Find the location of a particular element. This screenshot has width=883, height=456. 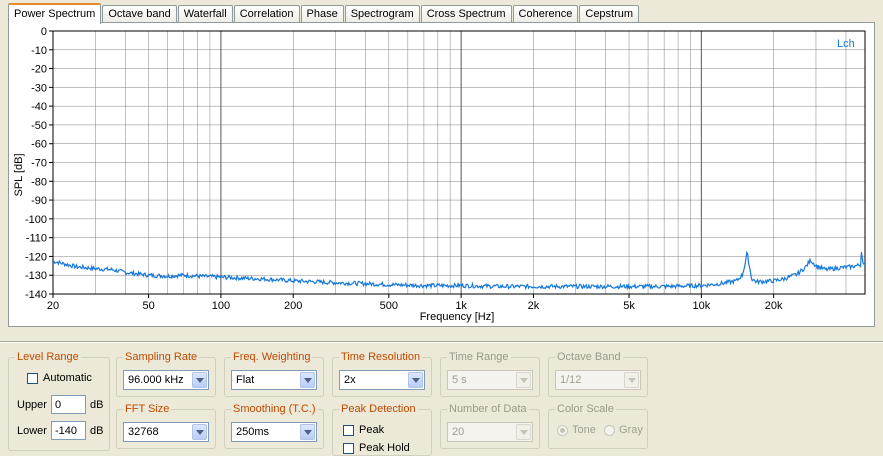

octave-band-value: 1/12 is located at coordinates (571, 380).